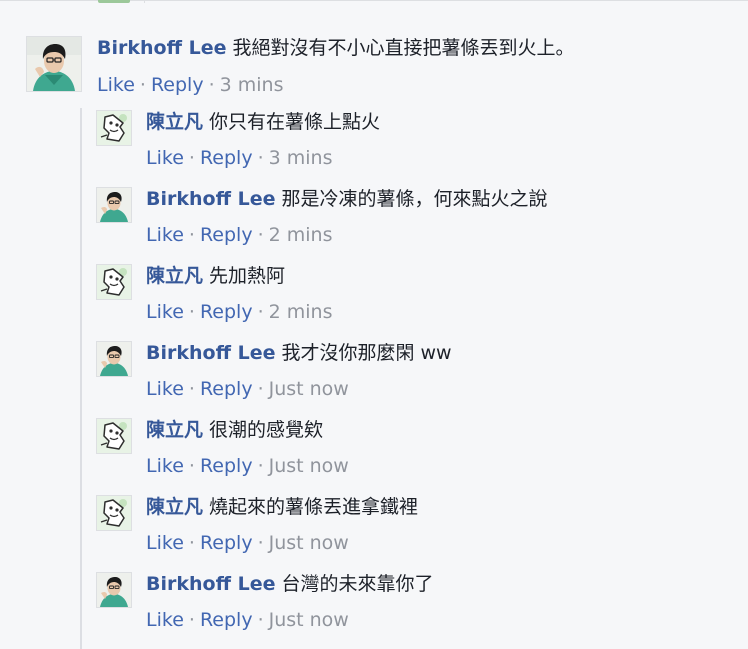 The height and width of the screenshot is (649, 748). What do you see at coordinates (374, 6) in the screenshot?
I see `previous-comment-edge` at bounding box center [374, 6].